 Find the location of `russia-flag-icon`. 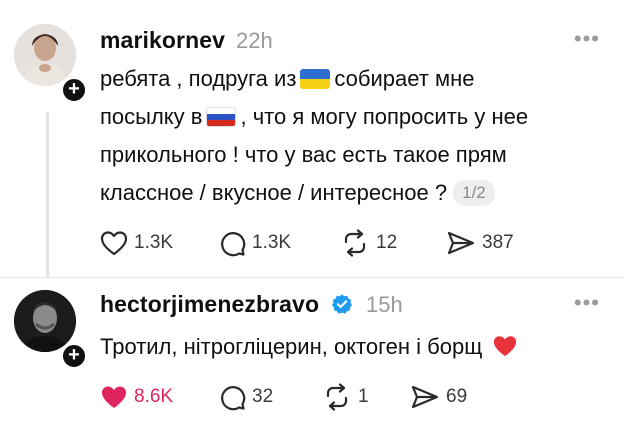

russia-flag-icon is located at coordinates (221, 117).